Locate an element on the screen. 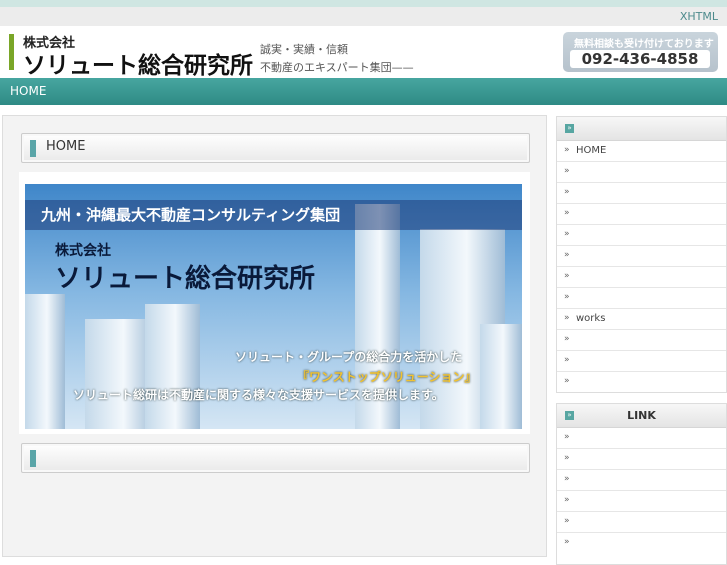 The width and height of the screenshot is (727, 565). main-nav: HOME is located at coordinates (363, 91).